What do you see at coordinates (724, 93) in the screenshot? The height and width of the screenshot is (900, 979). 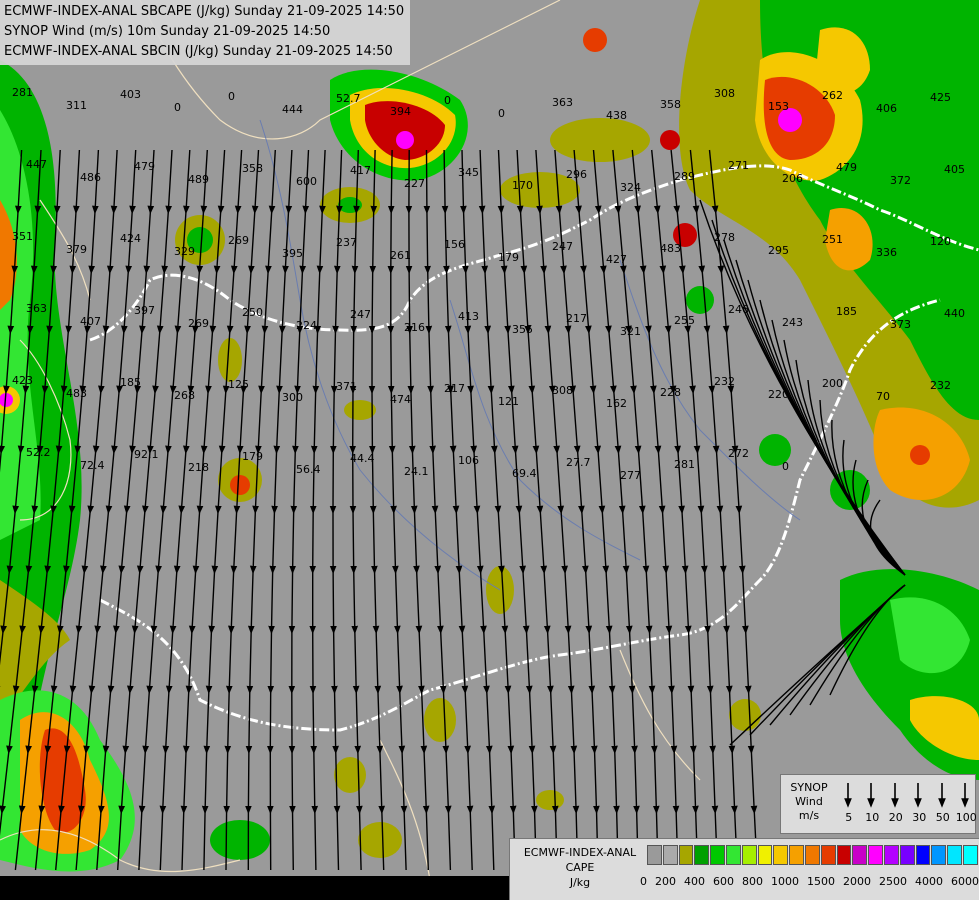 I see `cape-value-label: 308` at bounding box center [724, 93].